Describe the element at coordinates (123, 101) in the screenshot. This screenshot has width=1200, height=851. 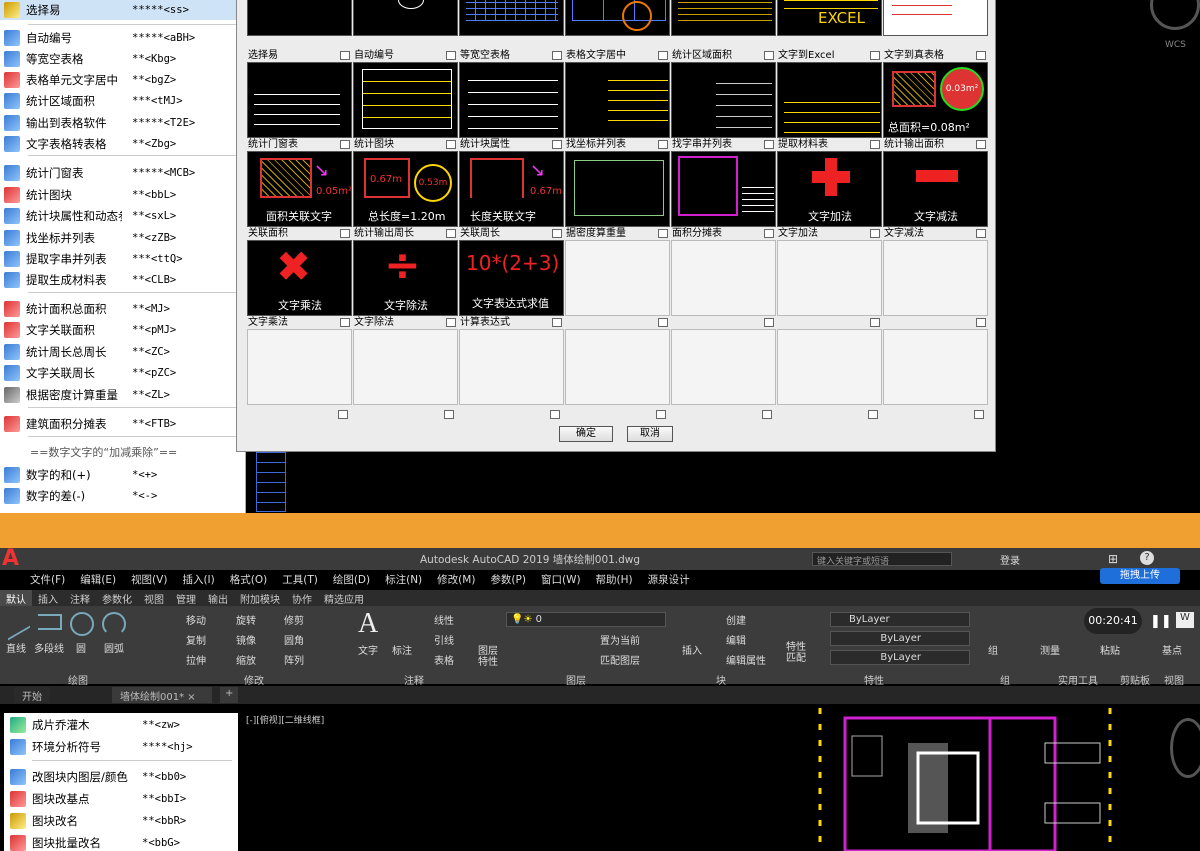
I see `menu-item: 统计区域面积 ***<tMJ>` at that location.